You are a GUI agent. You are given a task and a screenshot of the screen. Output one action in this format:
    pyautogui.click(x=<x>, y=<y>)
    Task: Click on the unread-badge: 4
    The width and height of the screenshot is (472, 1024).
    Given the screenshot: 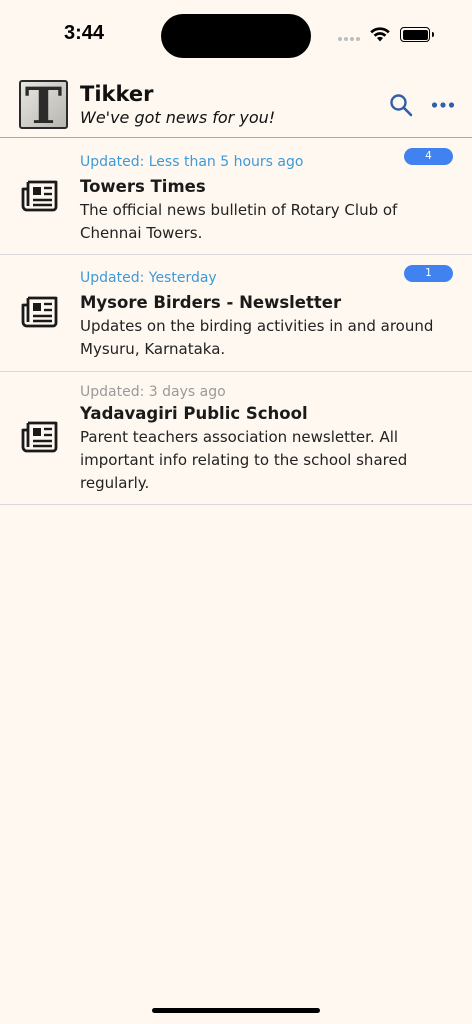 What is the action you would take?
    pyautogui.click(x=428, y=156)
    